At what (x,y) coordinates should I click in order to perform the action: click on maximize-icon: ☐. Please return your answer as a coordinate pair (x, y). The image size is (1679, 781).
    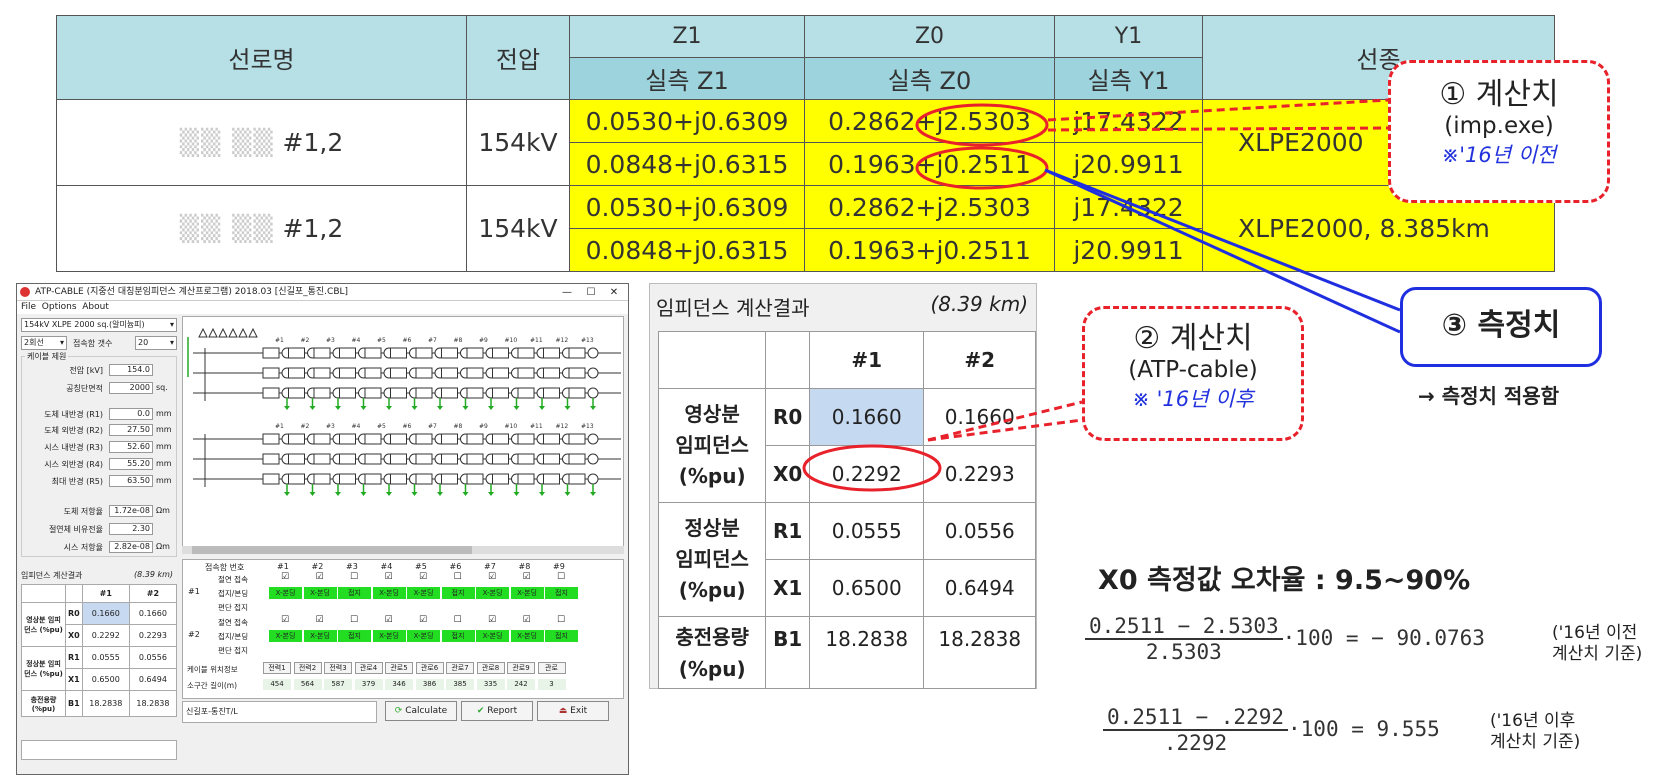
    Looking at the image, I should click on (591, 292).